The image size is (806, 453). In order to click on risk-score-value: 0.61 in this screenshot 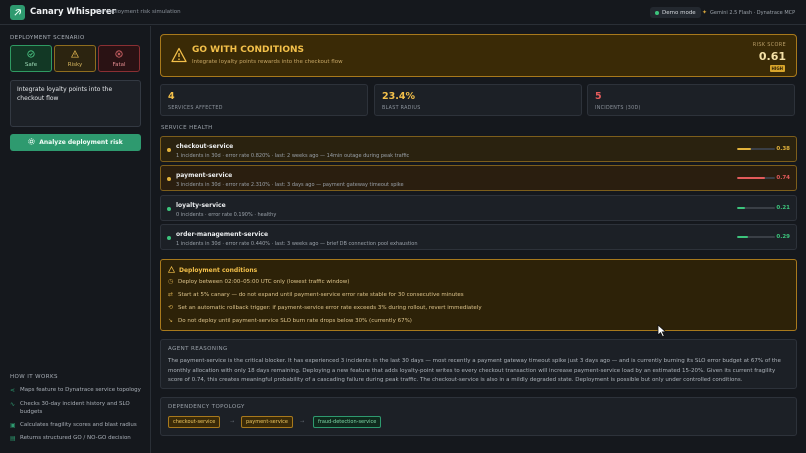, I will do `click(772, 56)`.